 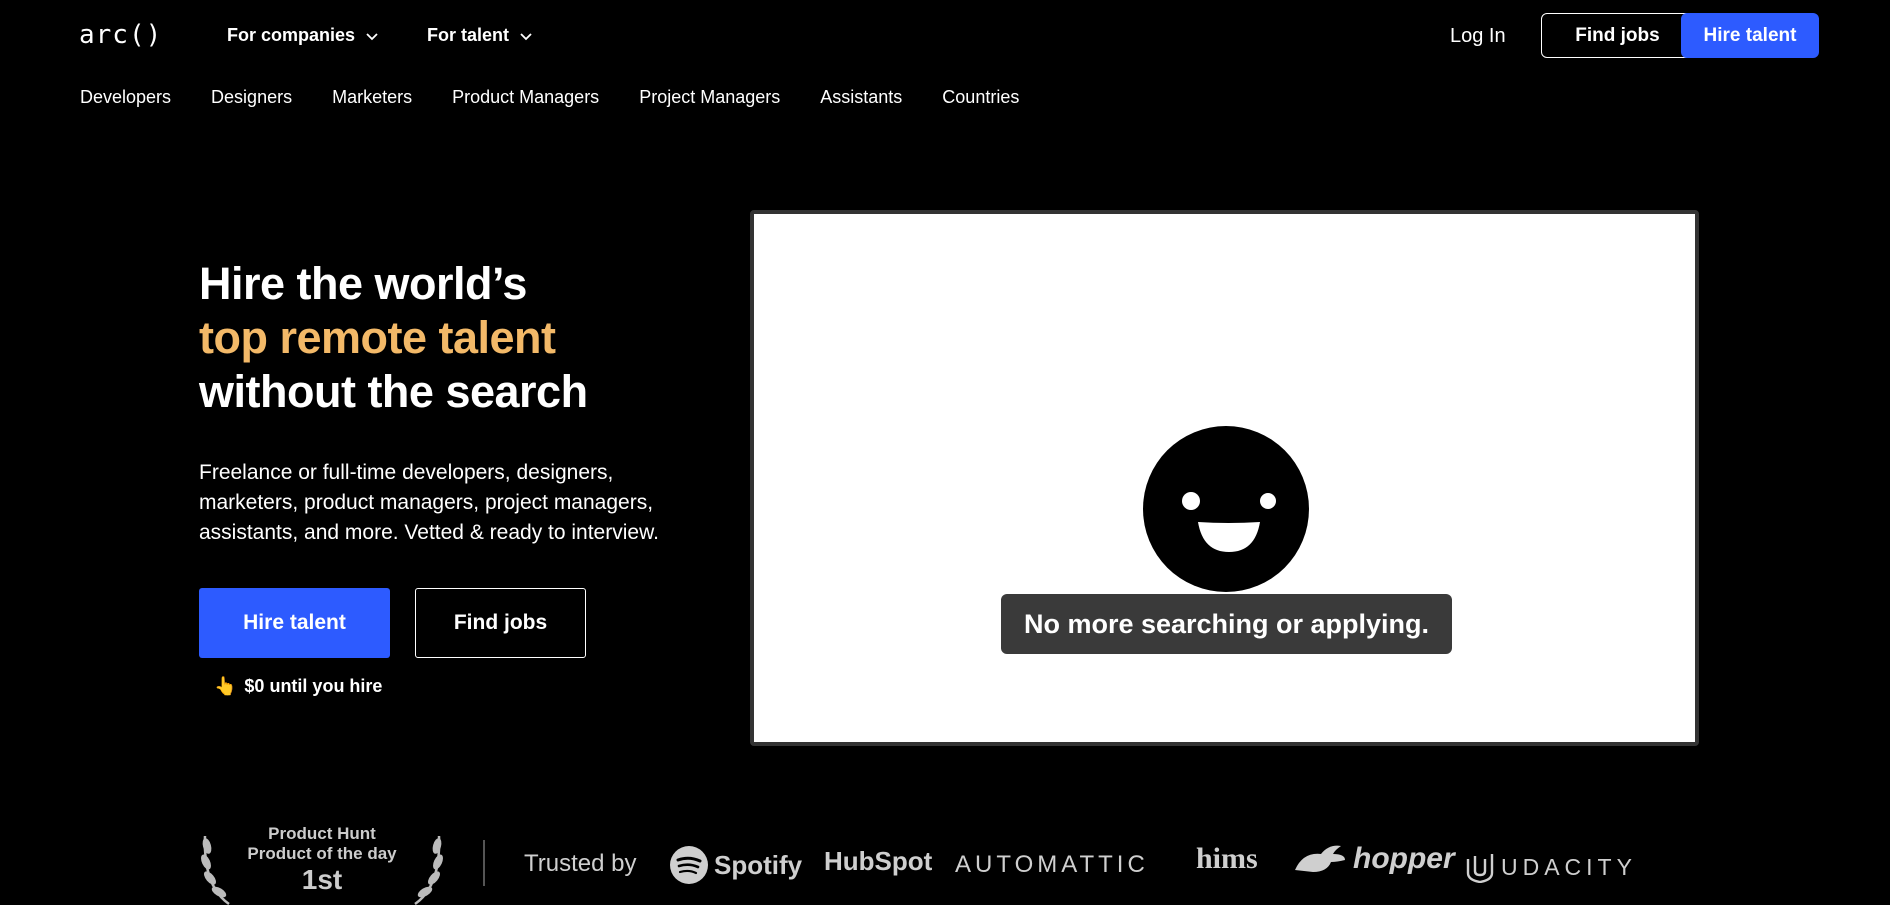 What do you see at coordinates (1617, 35) in the screenshot?
I see `find-jobs-header-button: Find jobs` at bounding box center [1617, 35].